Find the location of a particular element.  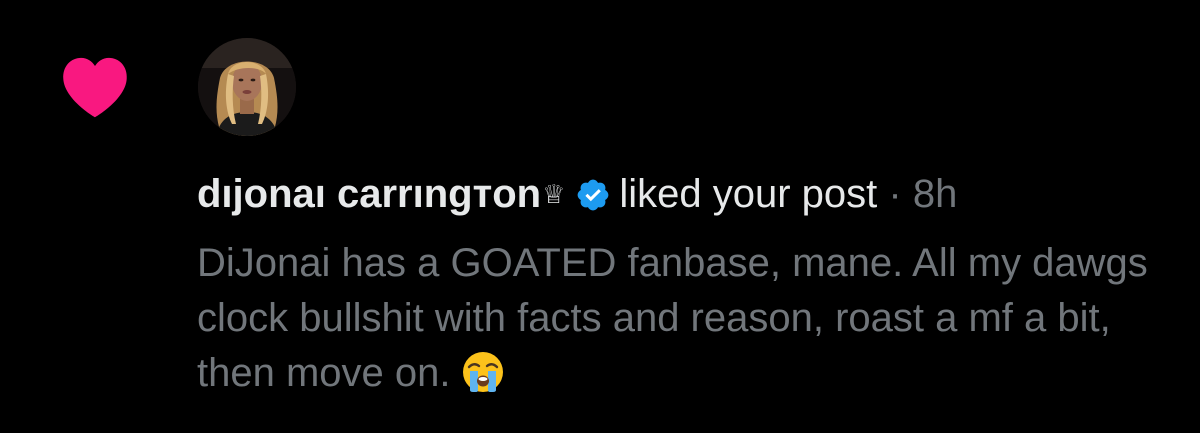

avatar is located at coordinates (247, 87).